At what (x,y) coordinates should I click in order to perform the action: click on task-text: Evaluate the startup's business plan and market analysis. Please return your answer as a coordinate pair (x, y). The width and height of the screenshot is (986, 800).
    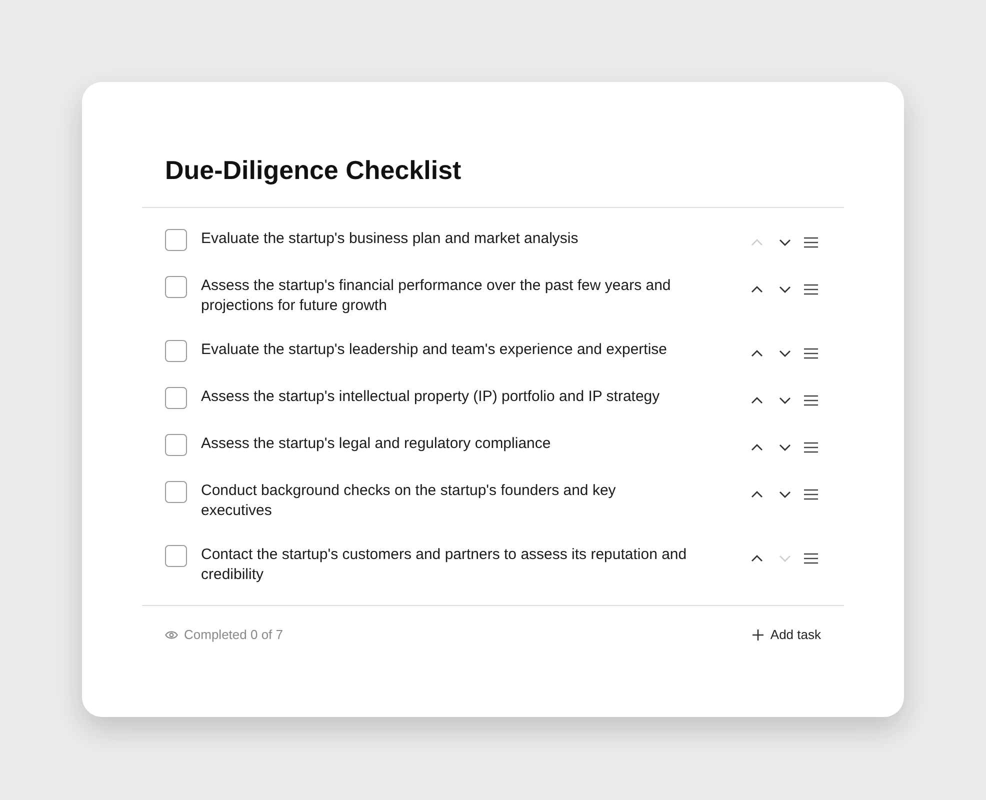
    Looking at the image, I should click on (390, 239).